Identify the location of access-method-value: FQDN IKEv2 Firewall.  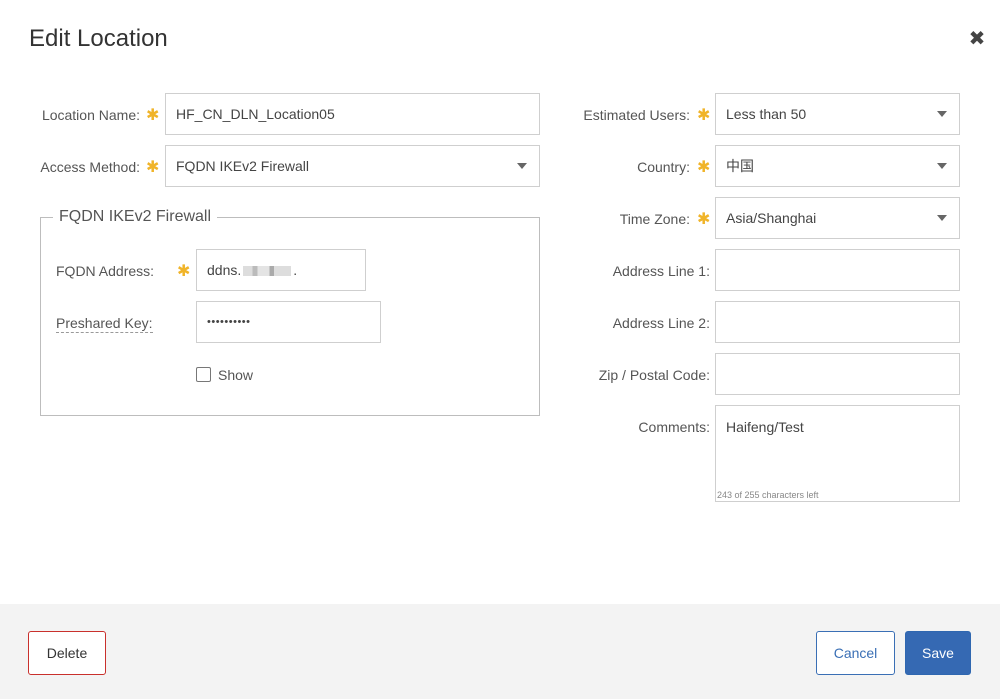
(243, 166).